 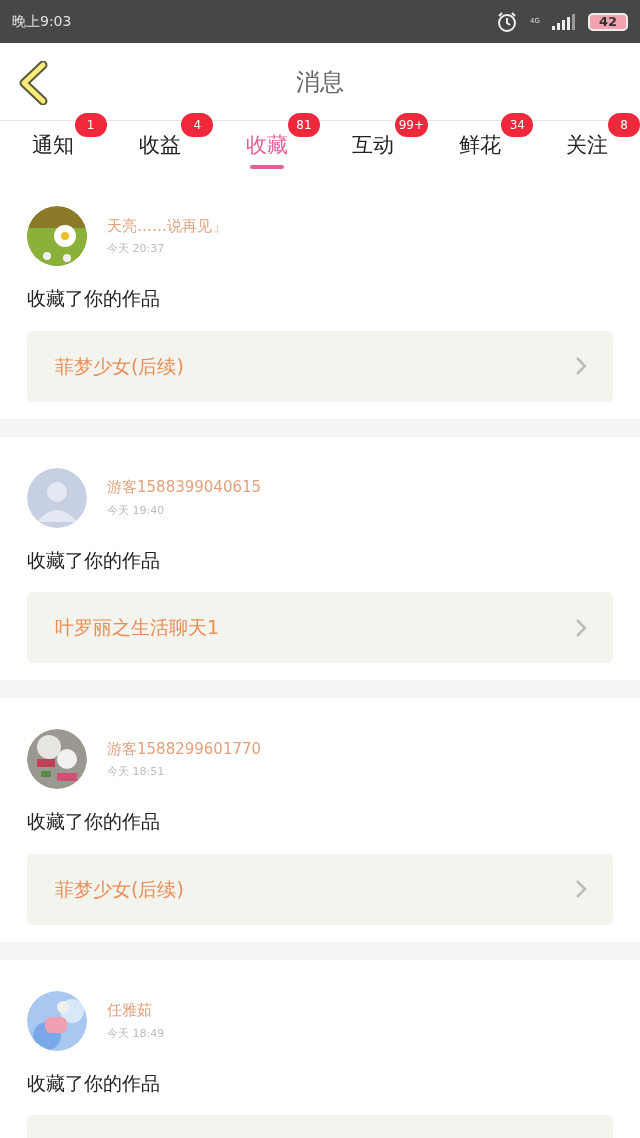 What do you see at coordinates (624, 125) in the screenshot?
I see `count-badge: 8` at bounding box center [624, 125].